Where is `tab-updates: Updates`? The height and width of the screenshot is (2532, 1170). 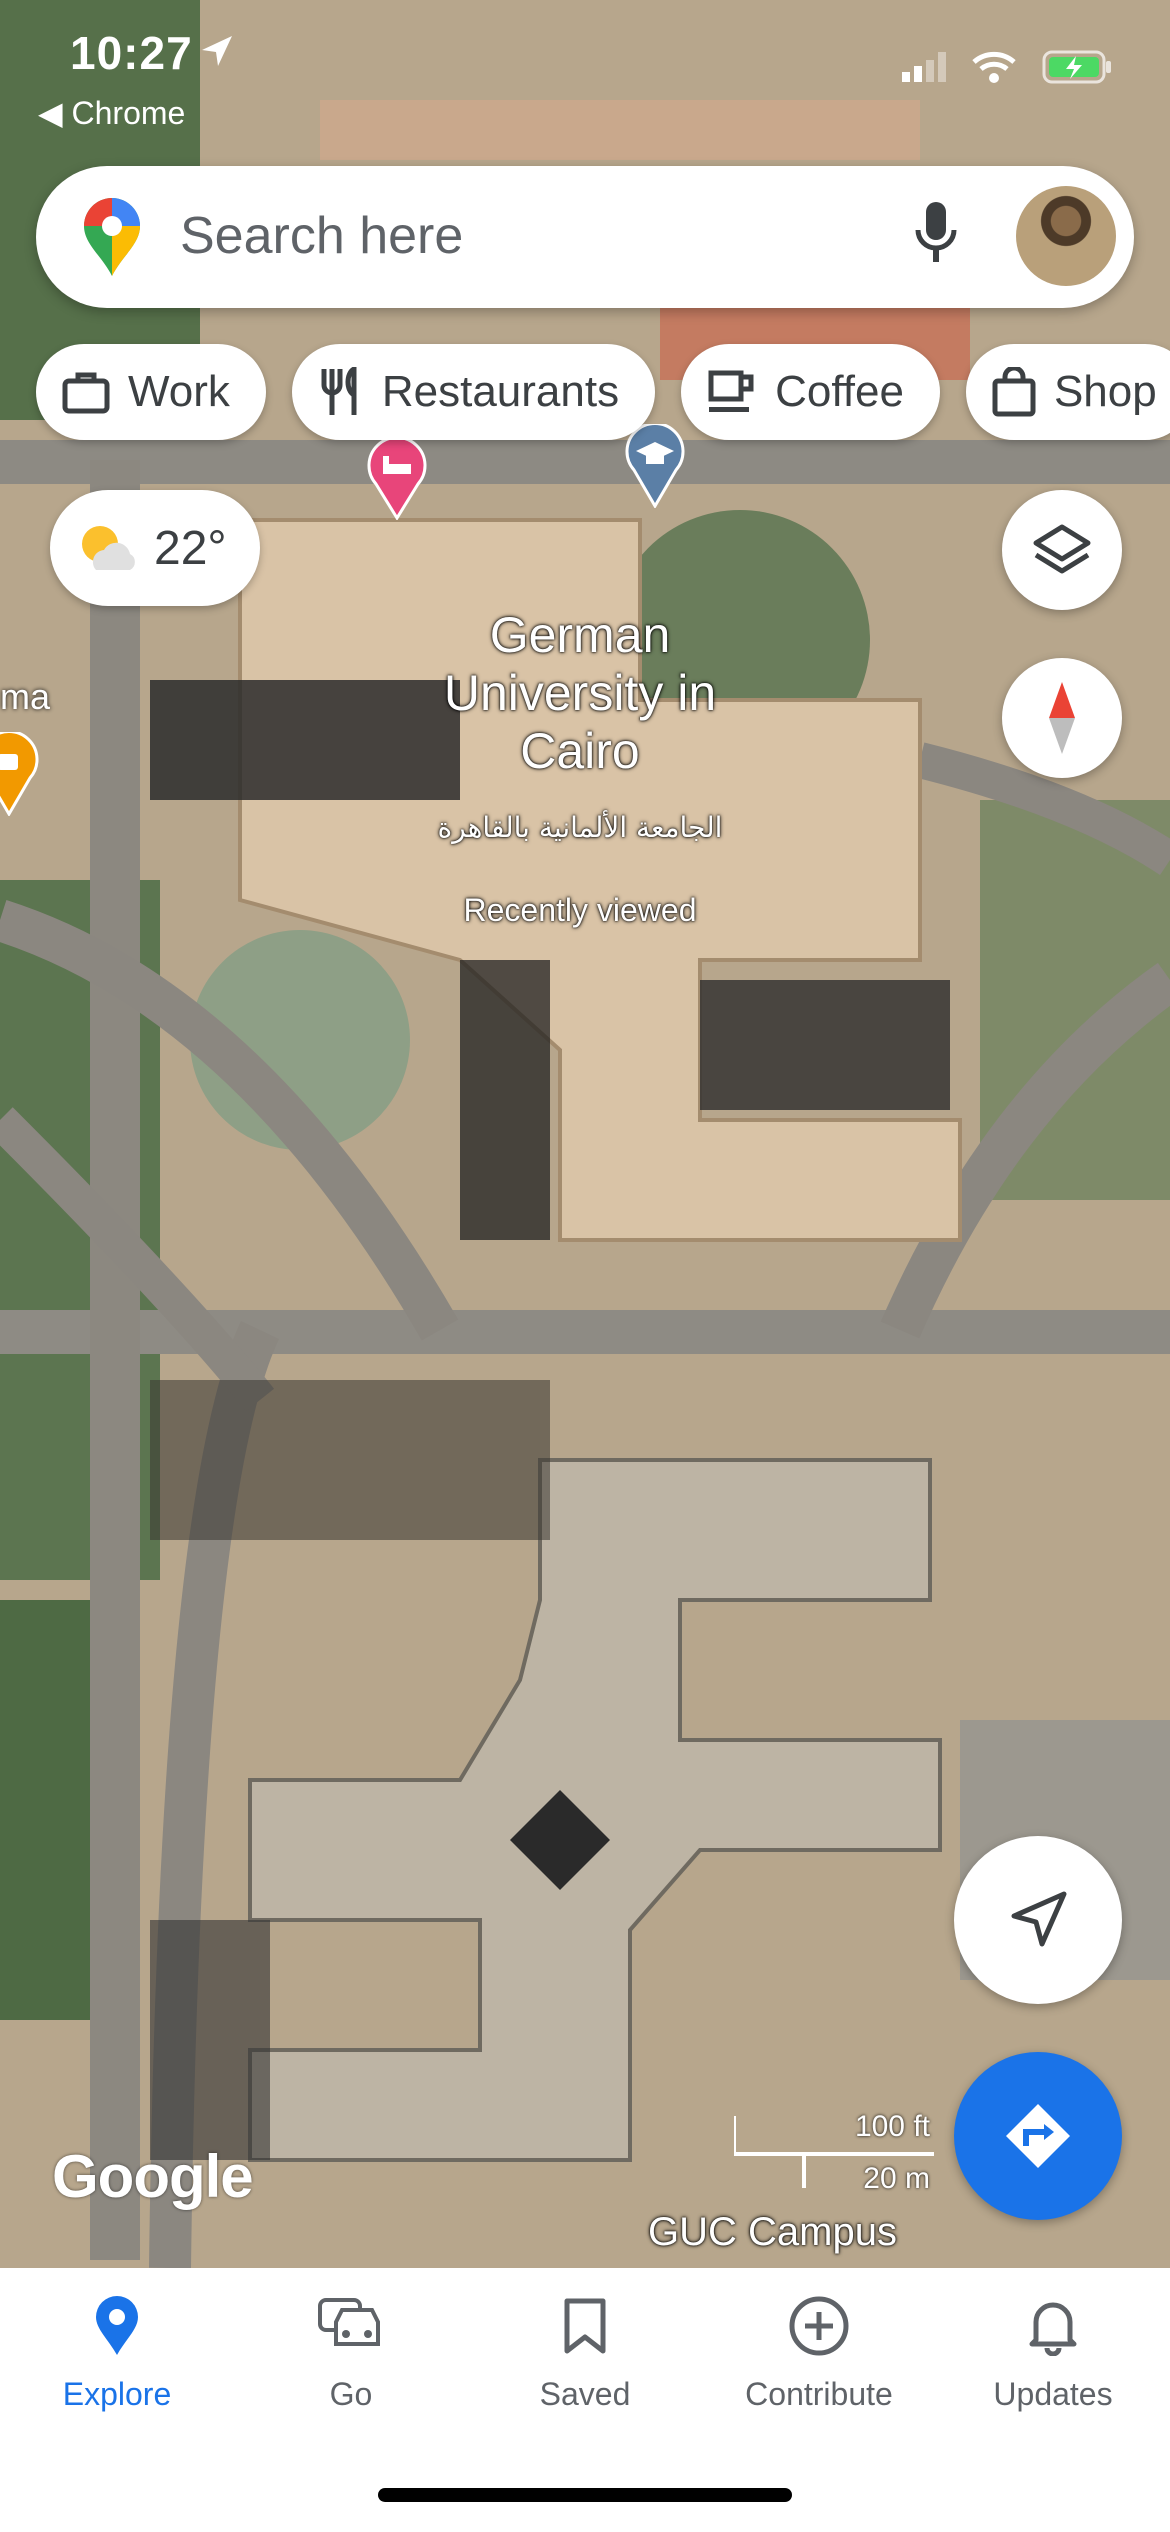 tab-updates: Updates is located at coordinates (1053, 2350).